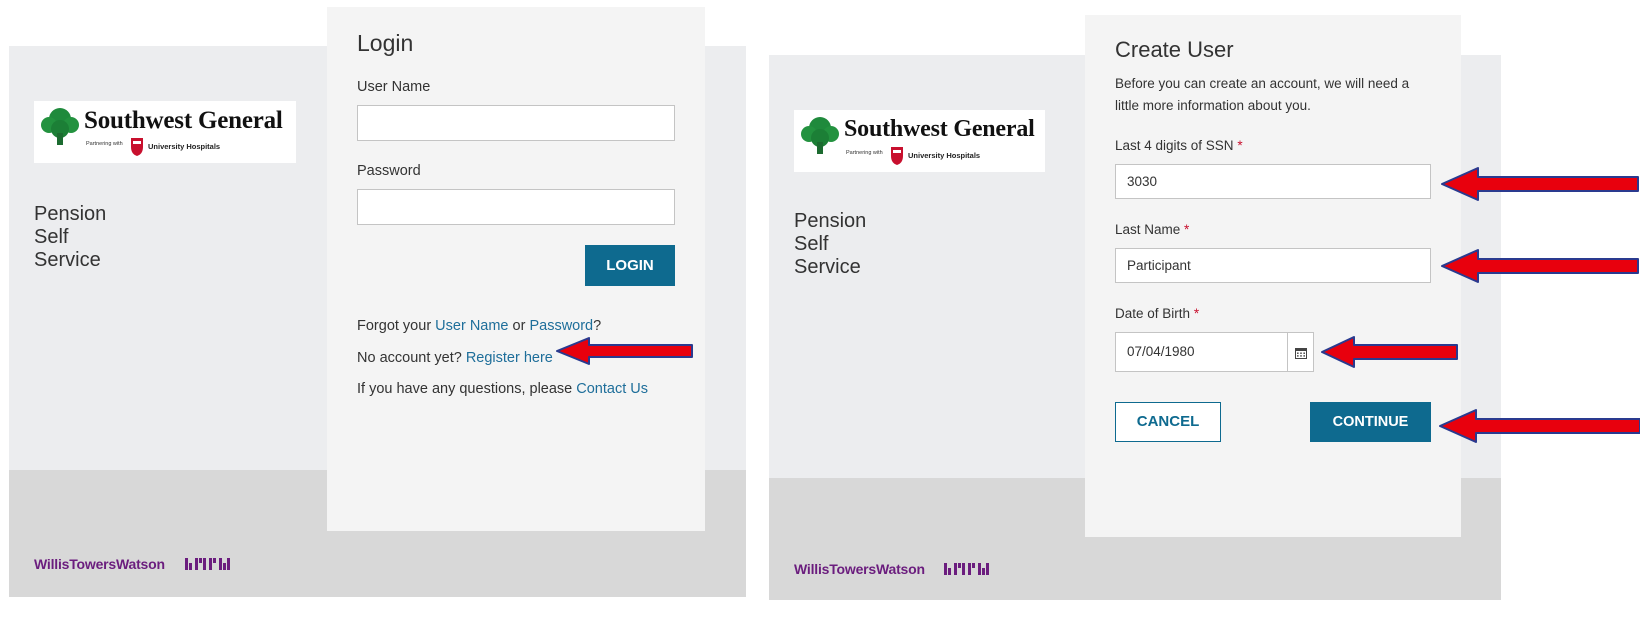 The image size is (1642, 627). I want to click on questions-prefix: If you have any questions, please, so click(467, 389).